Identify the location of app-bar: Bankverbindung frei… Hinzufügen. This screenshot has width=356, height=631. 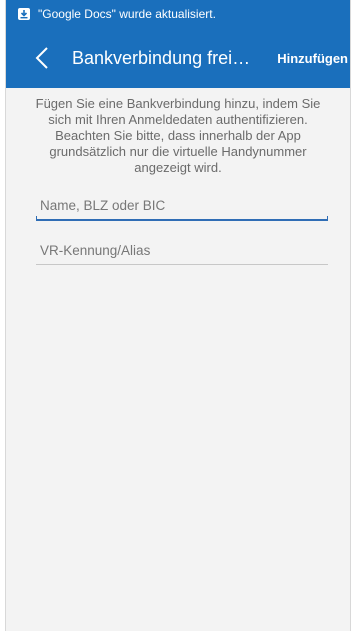
(178, 58).